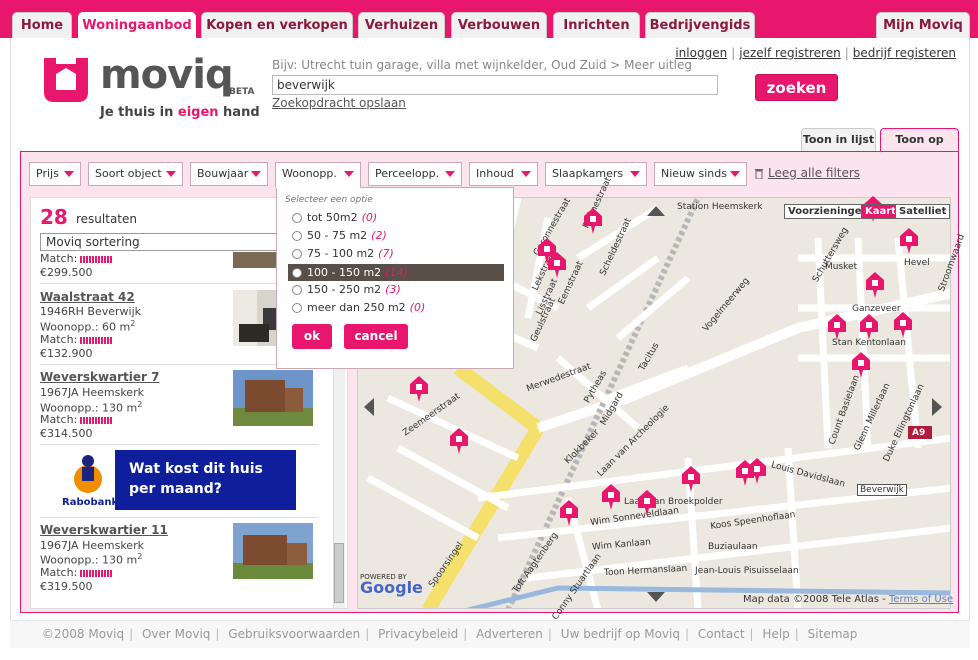 This screenshot has width=978, height=660. I want to click on map-place-label: Beverwijk, so click(882, 490).